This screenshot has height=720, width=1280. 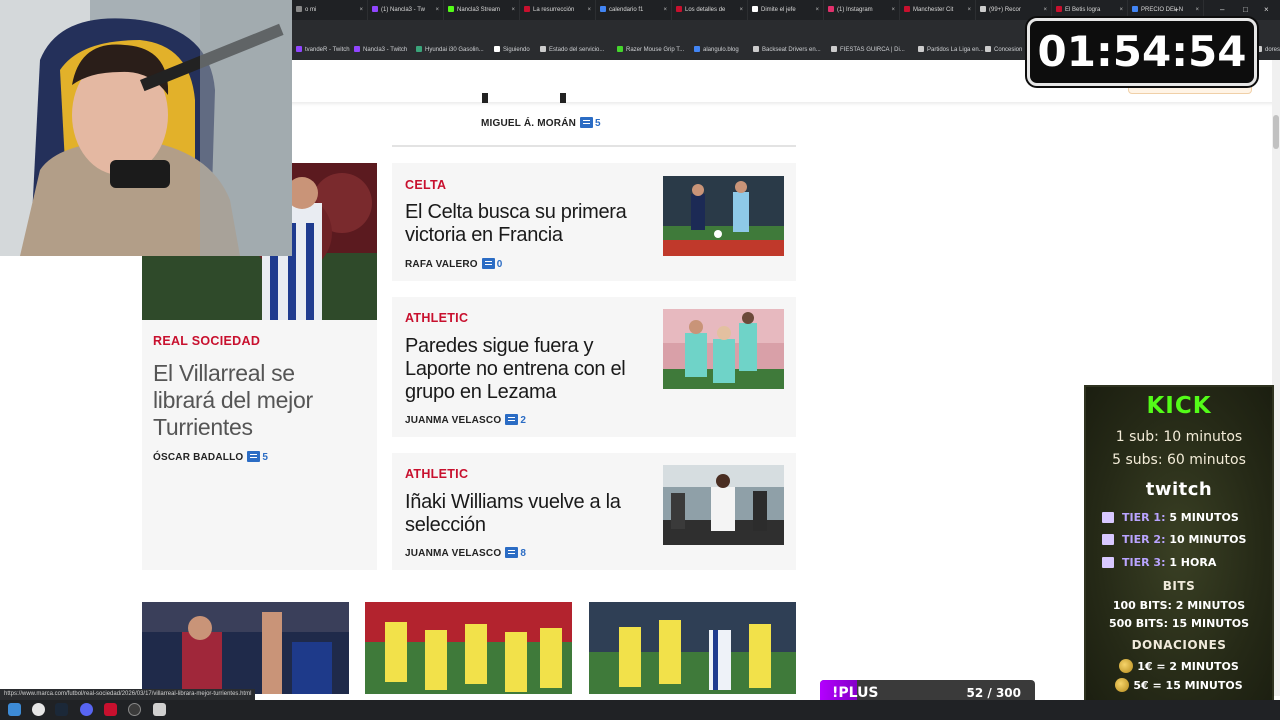 I want to click on top-article-byline: MIGUEL Á. MORÁN 5, so click(x=541, y=123).